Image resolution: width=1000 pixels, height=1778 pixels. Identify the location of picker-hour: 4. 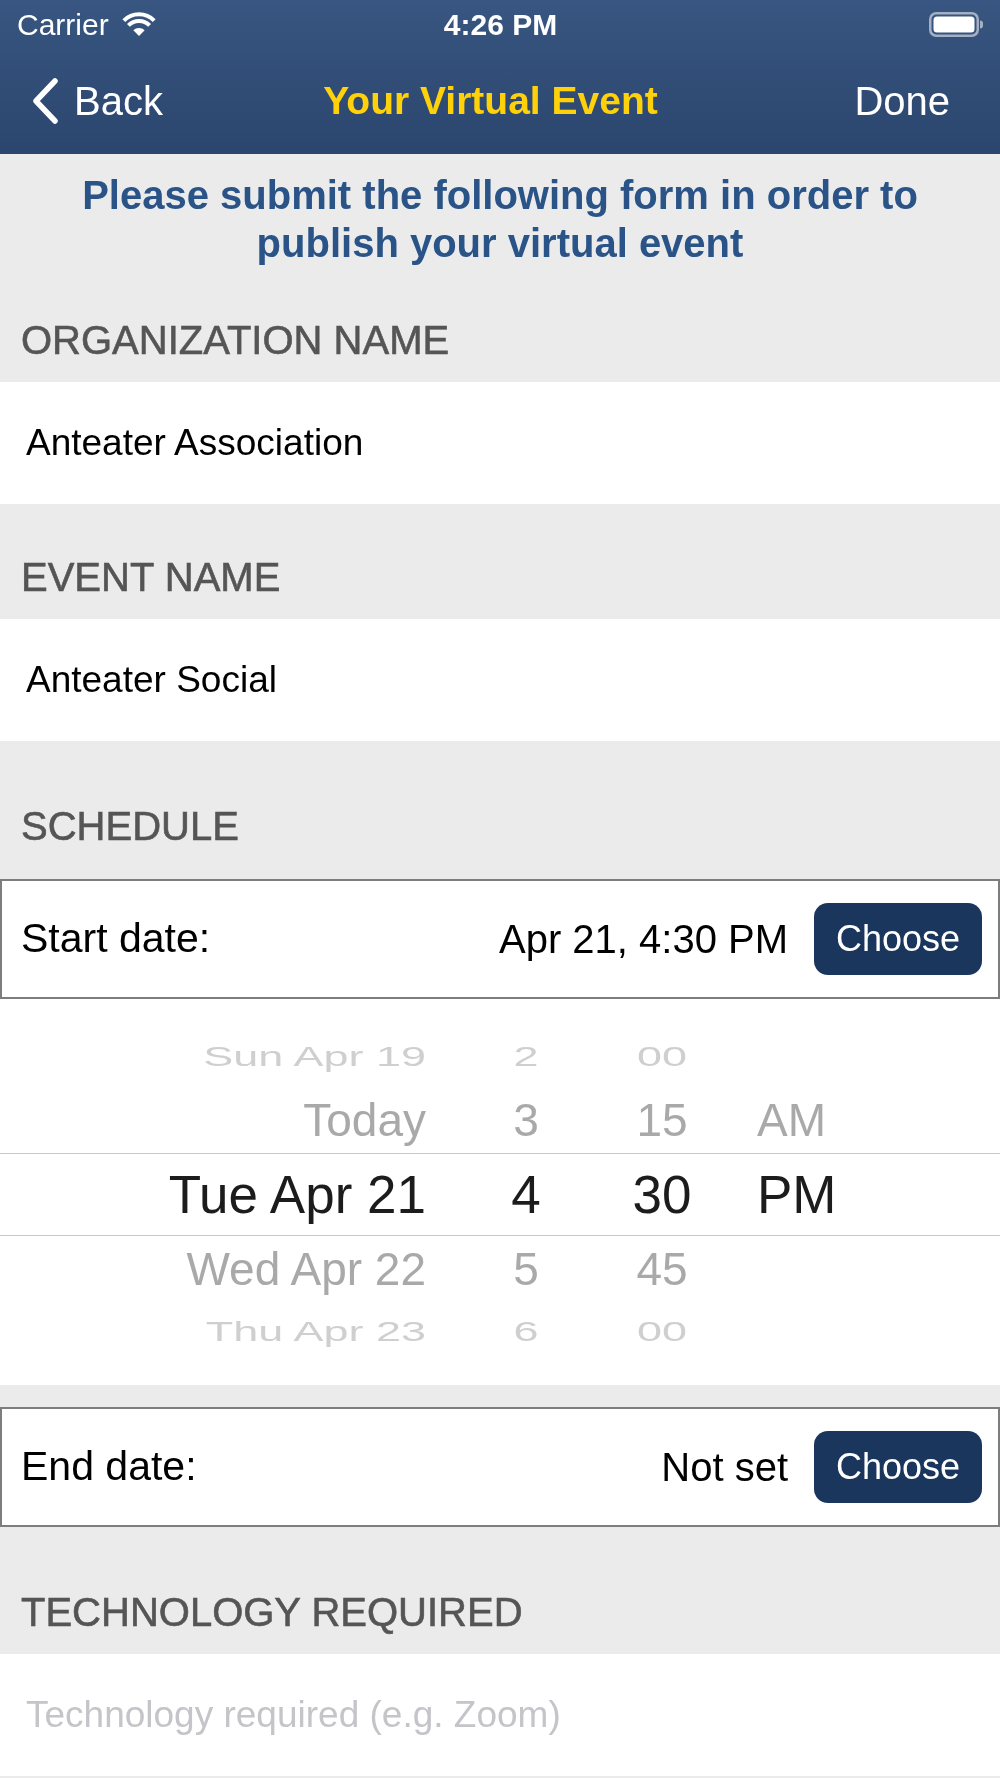
(526, 1194).